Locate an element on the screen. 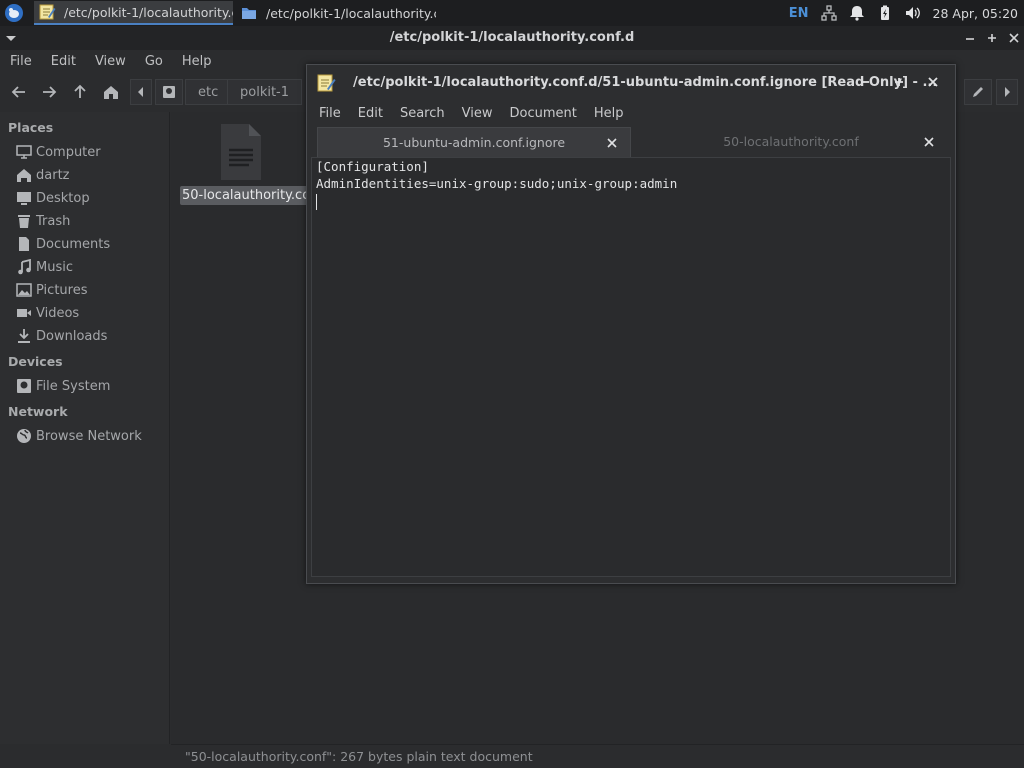 Image resolution: width=1024 pixels, height=768 pixels. menu-search: Search is located at coordinates (422, 113).